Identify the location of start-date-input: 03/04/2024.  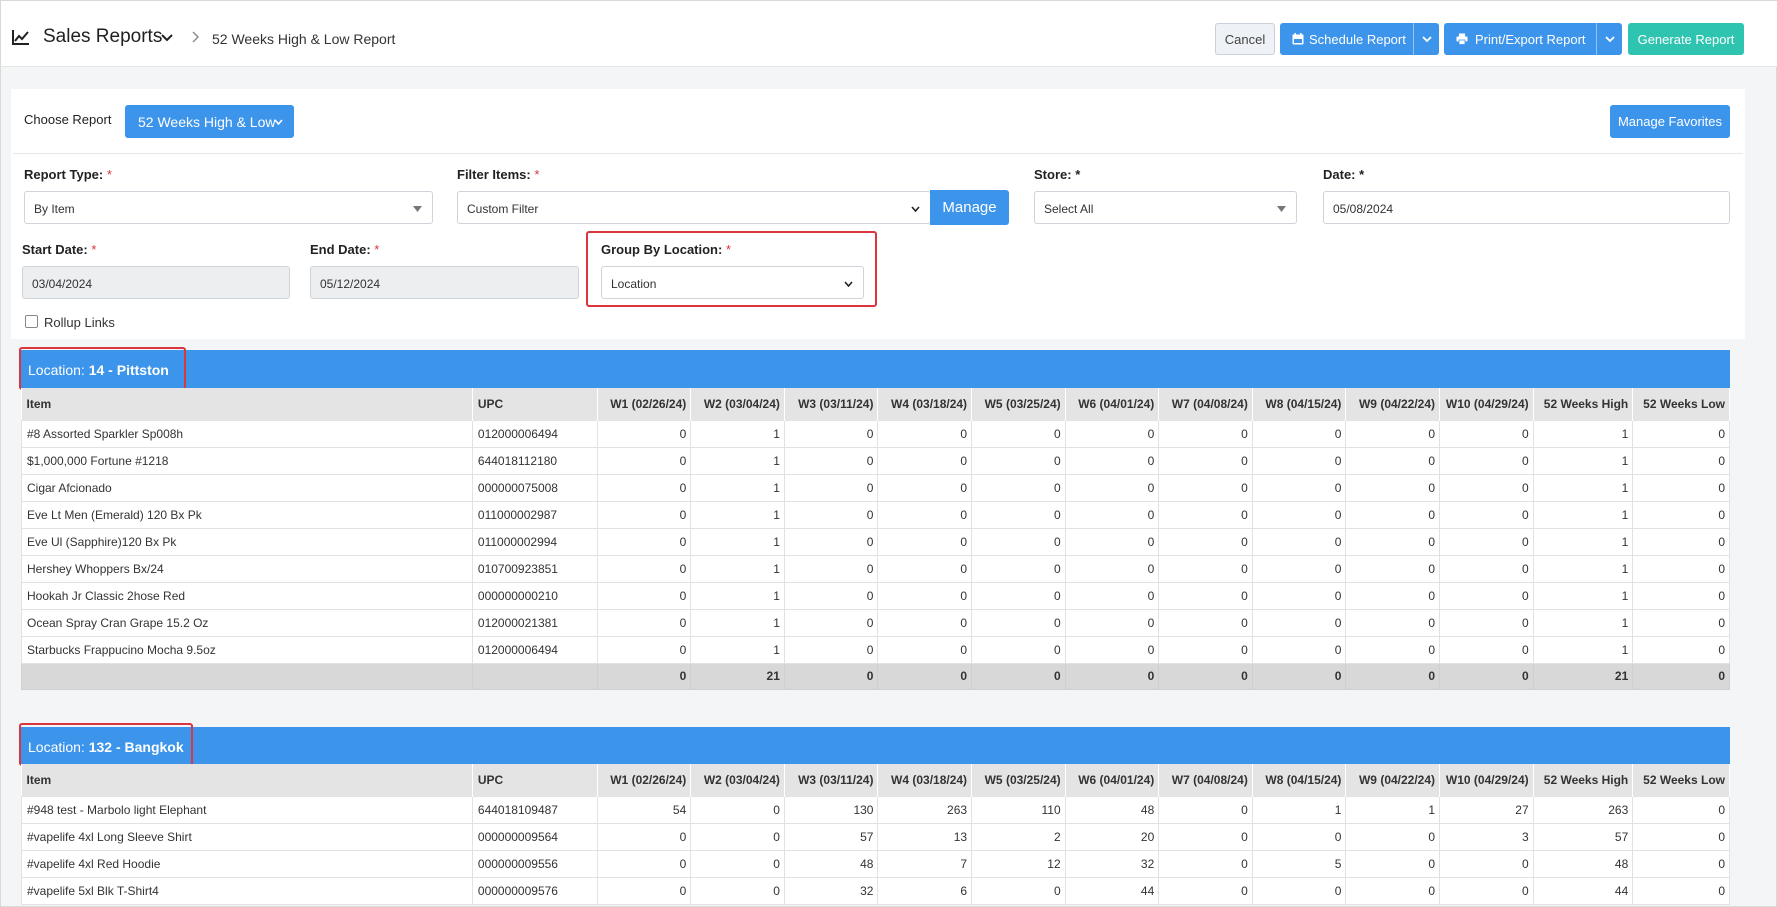
(156, 282).